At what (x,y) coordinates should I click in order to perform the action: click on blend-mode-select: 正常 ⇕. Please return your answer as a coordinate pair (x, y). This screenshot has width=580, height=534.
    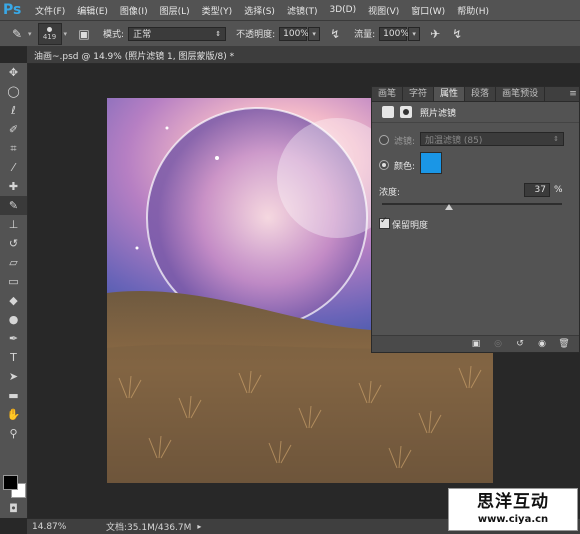
    Looking at the image, I should click on (177, 33).